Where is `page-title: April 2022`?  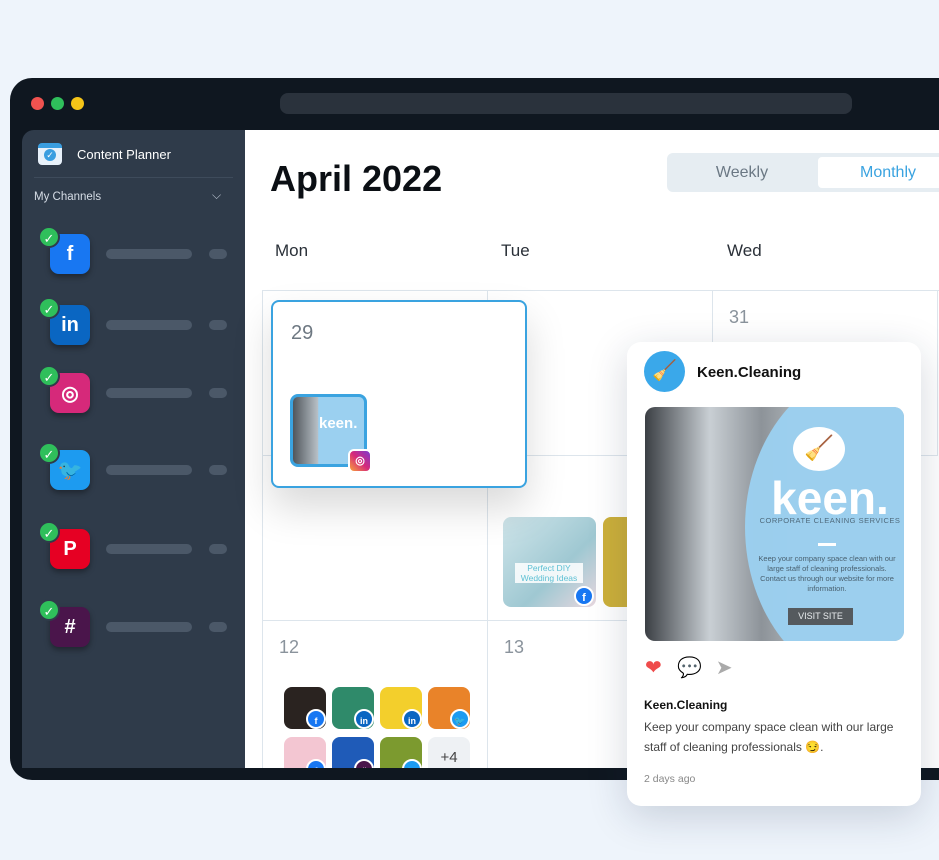 page-title: April 2022 is located at coordinates (356, 178).